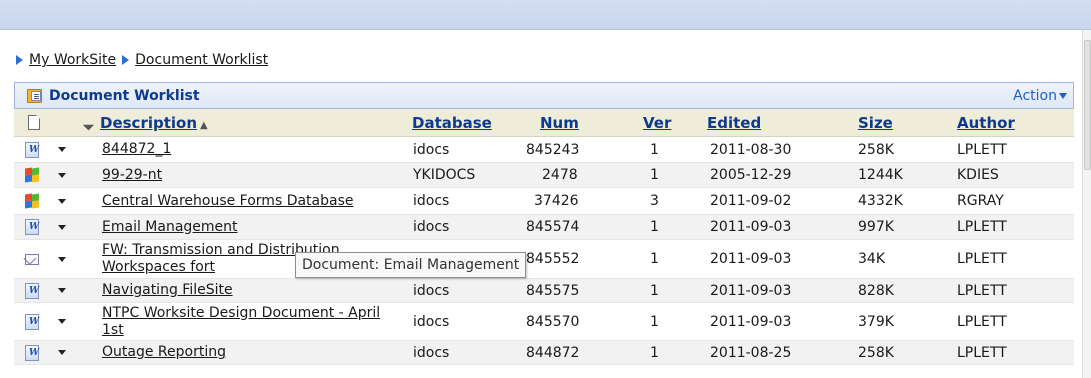 Image resolution: width=1091 pixels, height=378 pixels. What do you see at coordinates (880, 175) in the screenshot?
I see `size-cell: 1244K` at bounding box center [880, 175].